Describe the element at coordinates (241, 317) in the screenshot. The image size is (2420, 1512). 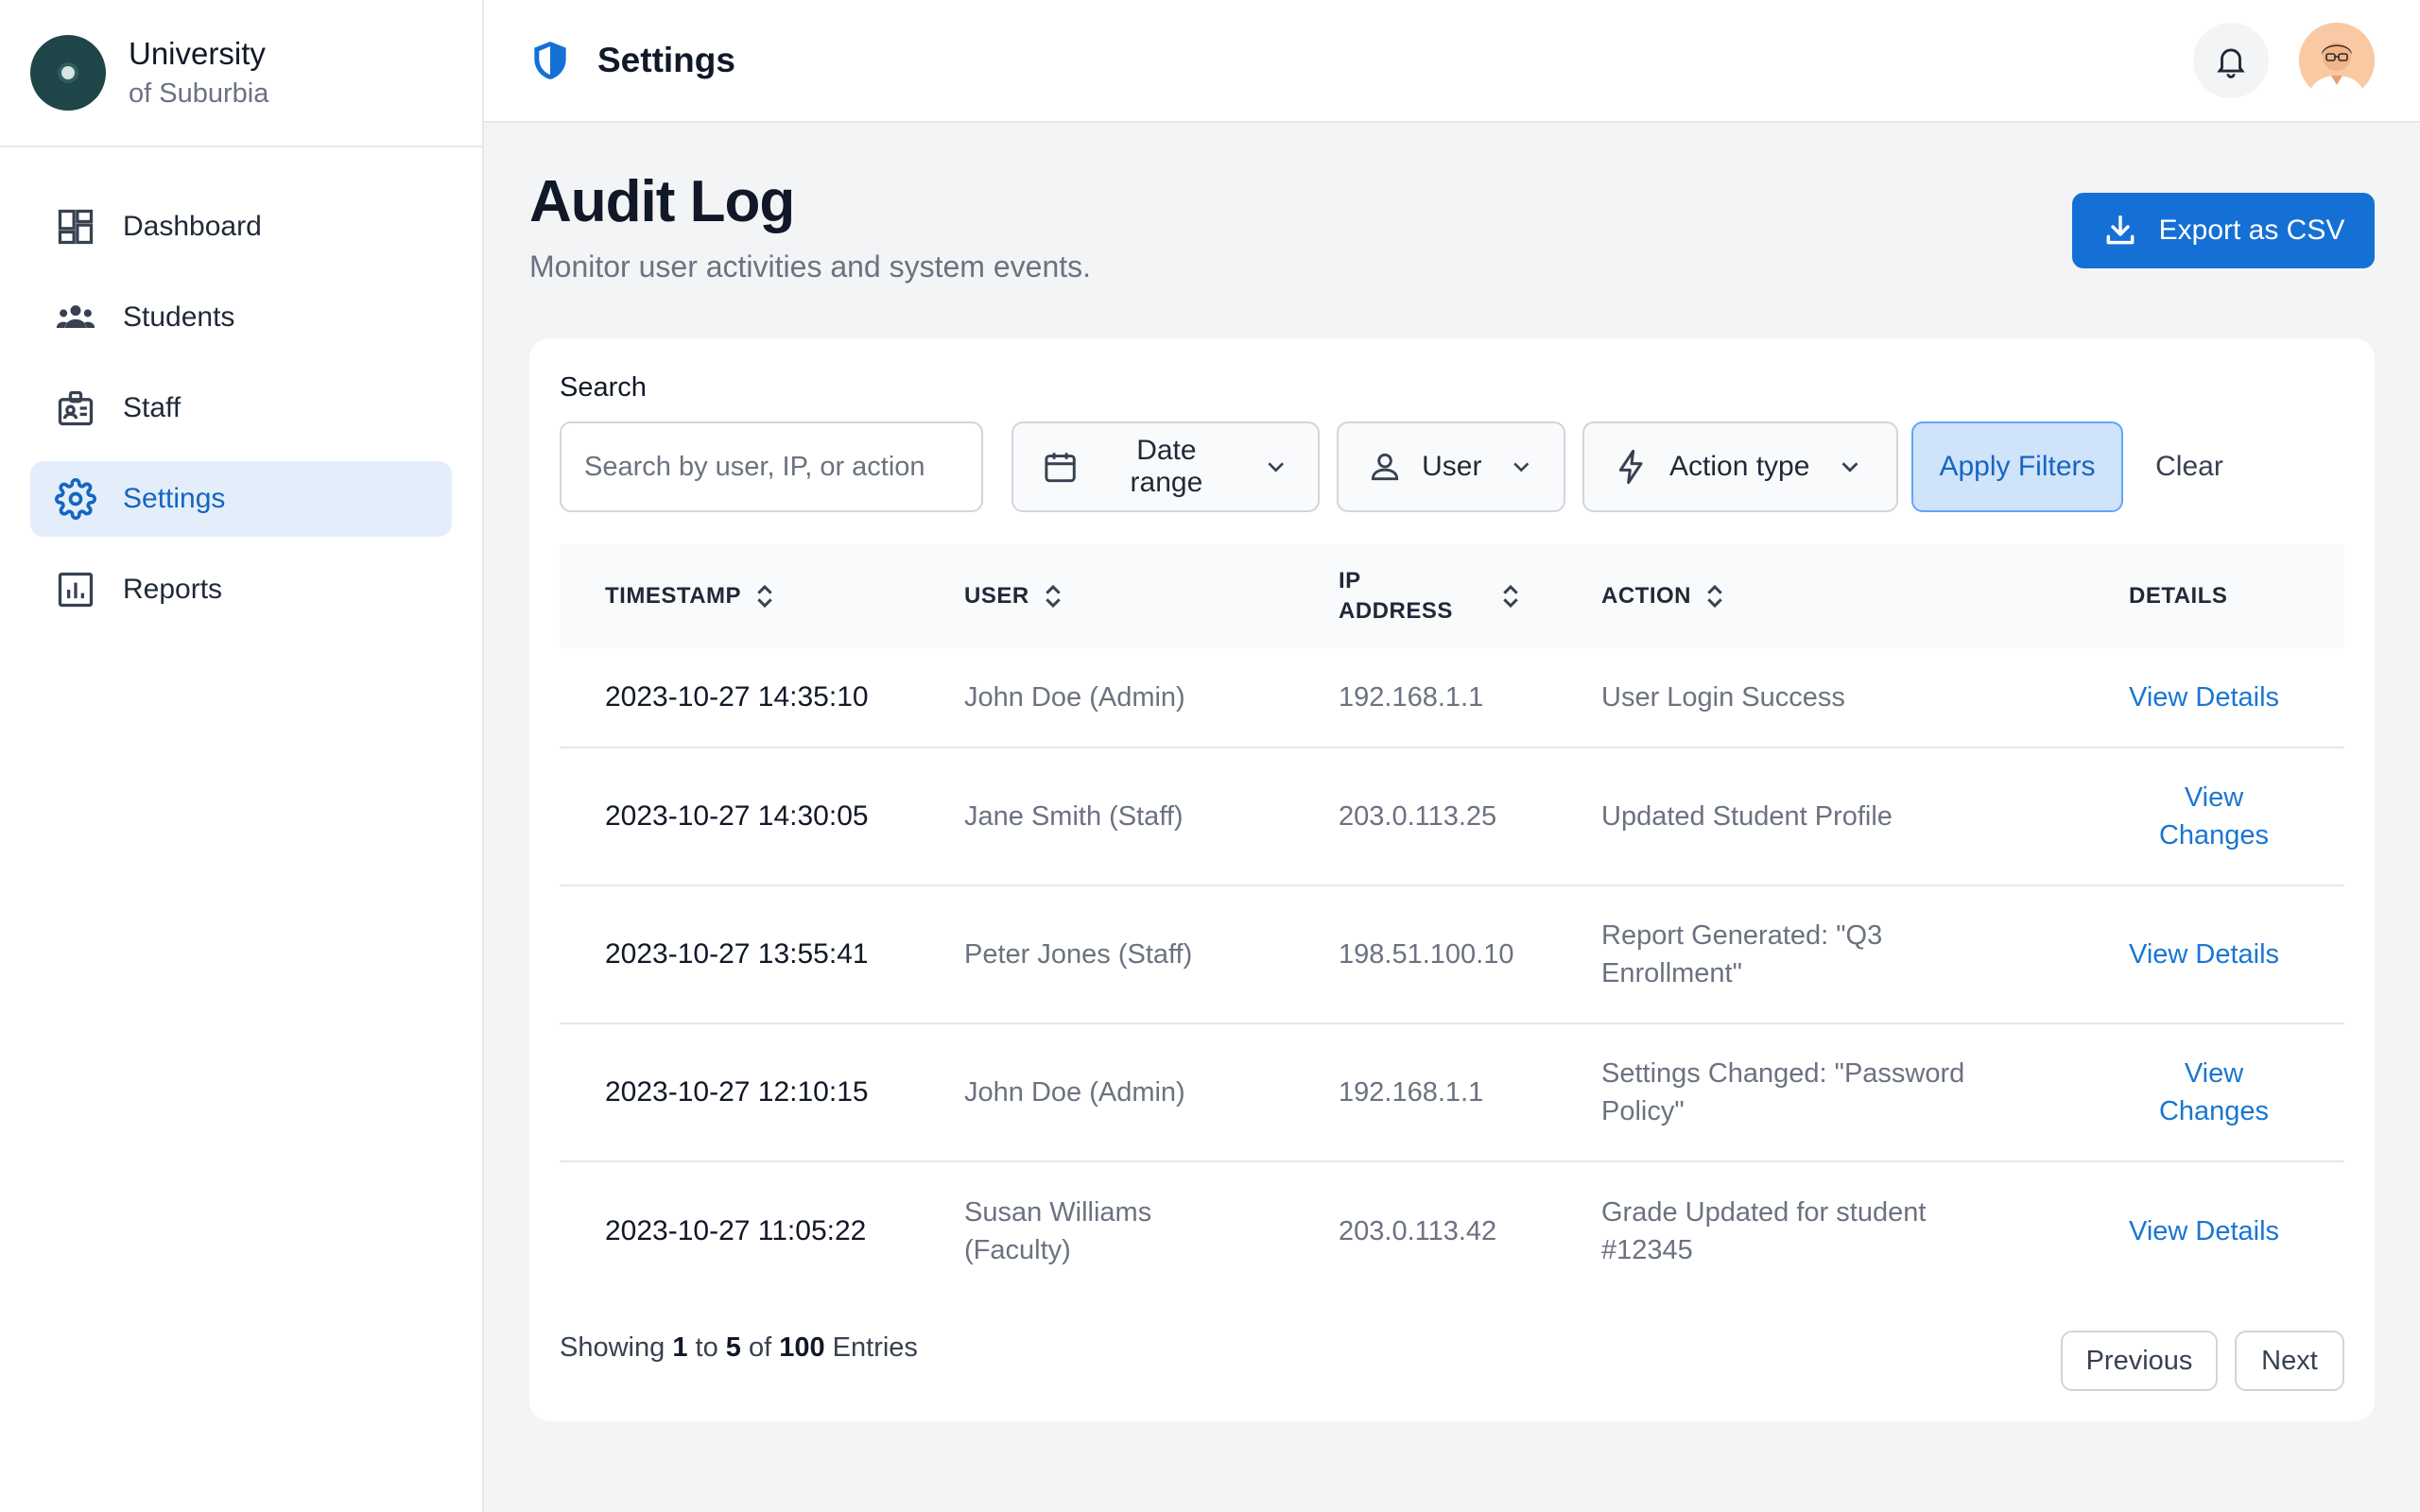
I see `sidebar-item-students: Students` at that location.